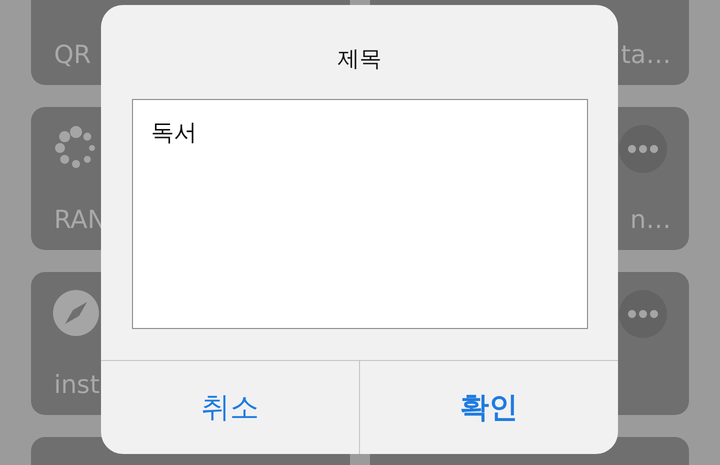  What do you see at coordinates (230, 407) in the screenshot?
I see `cancel-button: 취소` at bounding box center [230, 407].